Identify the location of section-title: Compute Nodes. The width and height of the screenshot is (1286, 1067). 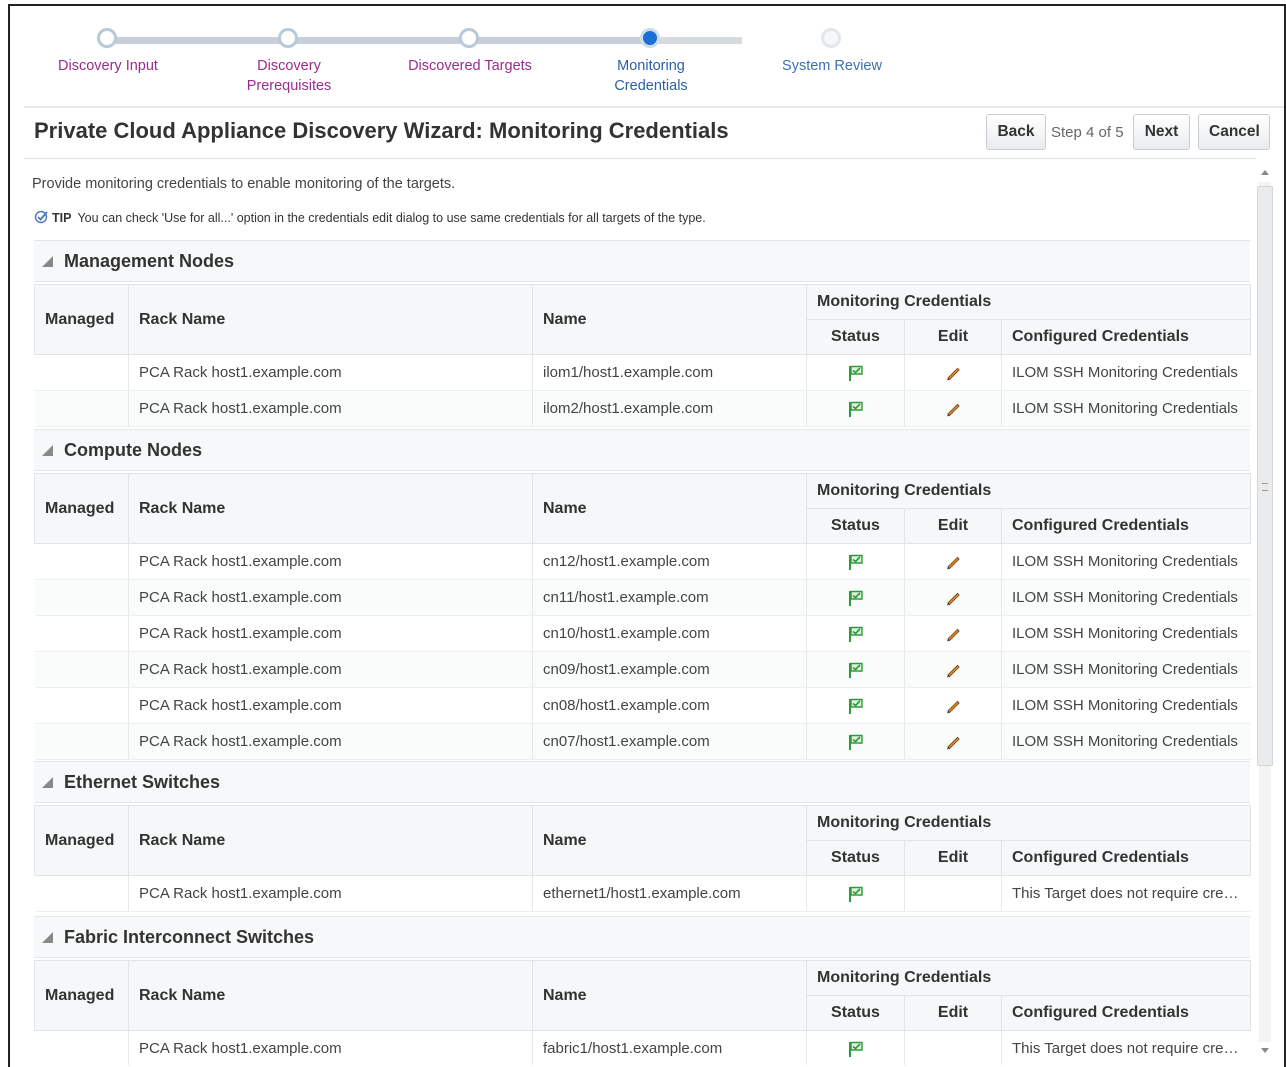
(133, 450).